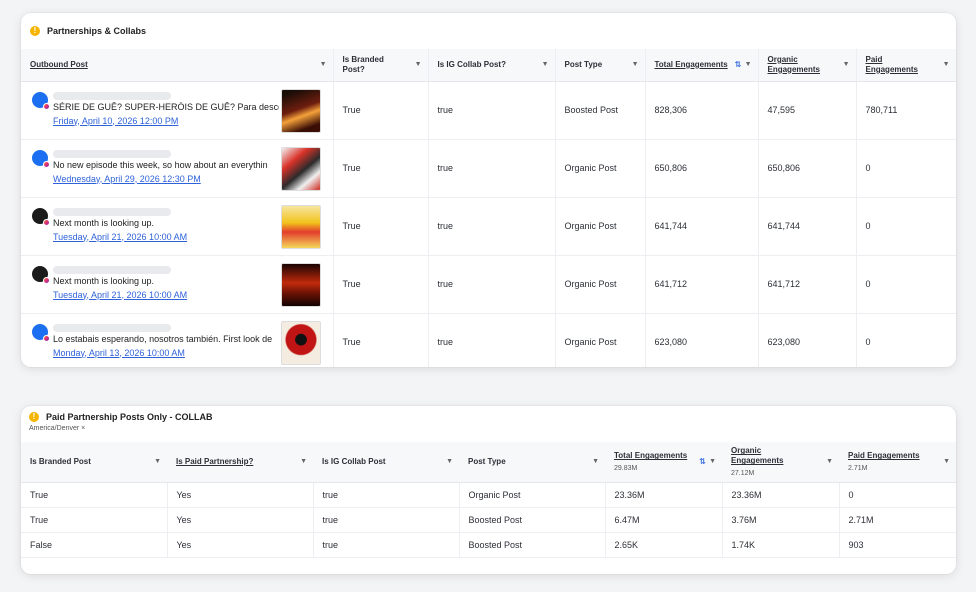  Describe the element at coordinates (129, 417) in the screenshot. I see `card-title: Paid Partnership Posts Only - COLLAB` at that location.